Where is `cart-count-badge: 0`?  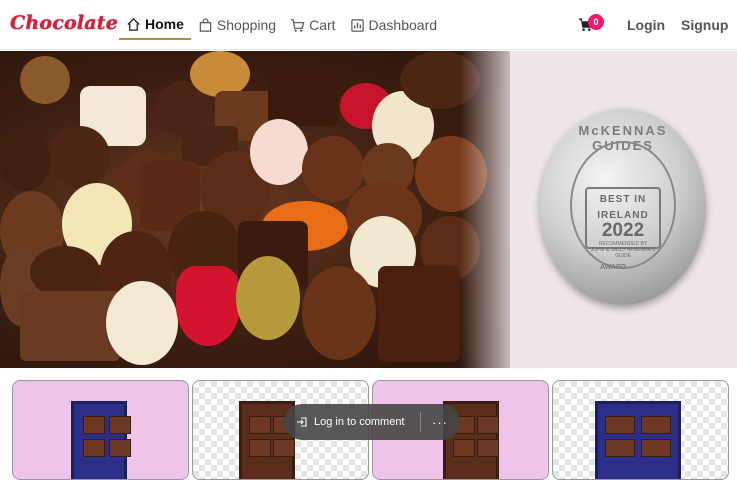 cart-count-badge: 0 is located at coordinates (596, 22).